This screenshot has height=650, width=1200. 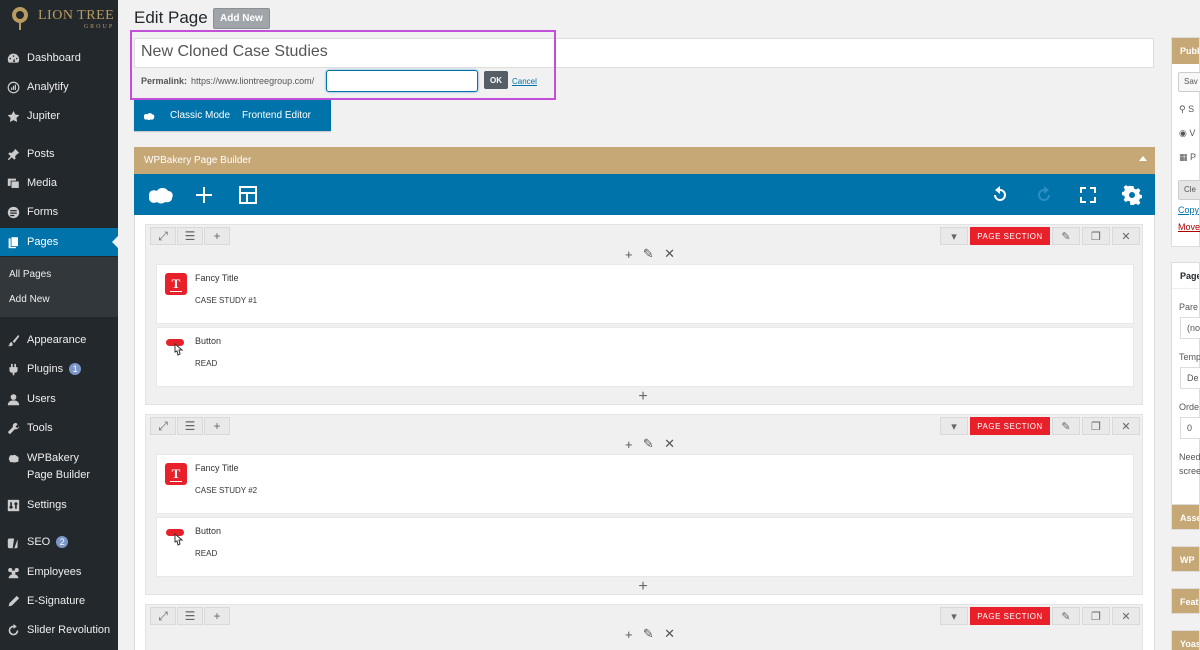 I want to click on submenu-item-all-pages: All Pages, so click(x=30, y=274).